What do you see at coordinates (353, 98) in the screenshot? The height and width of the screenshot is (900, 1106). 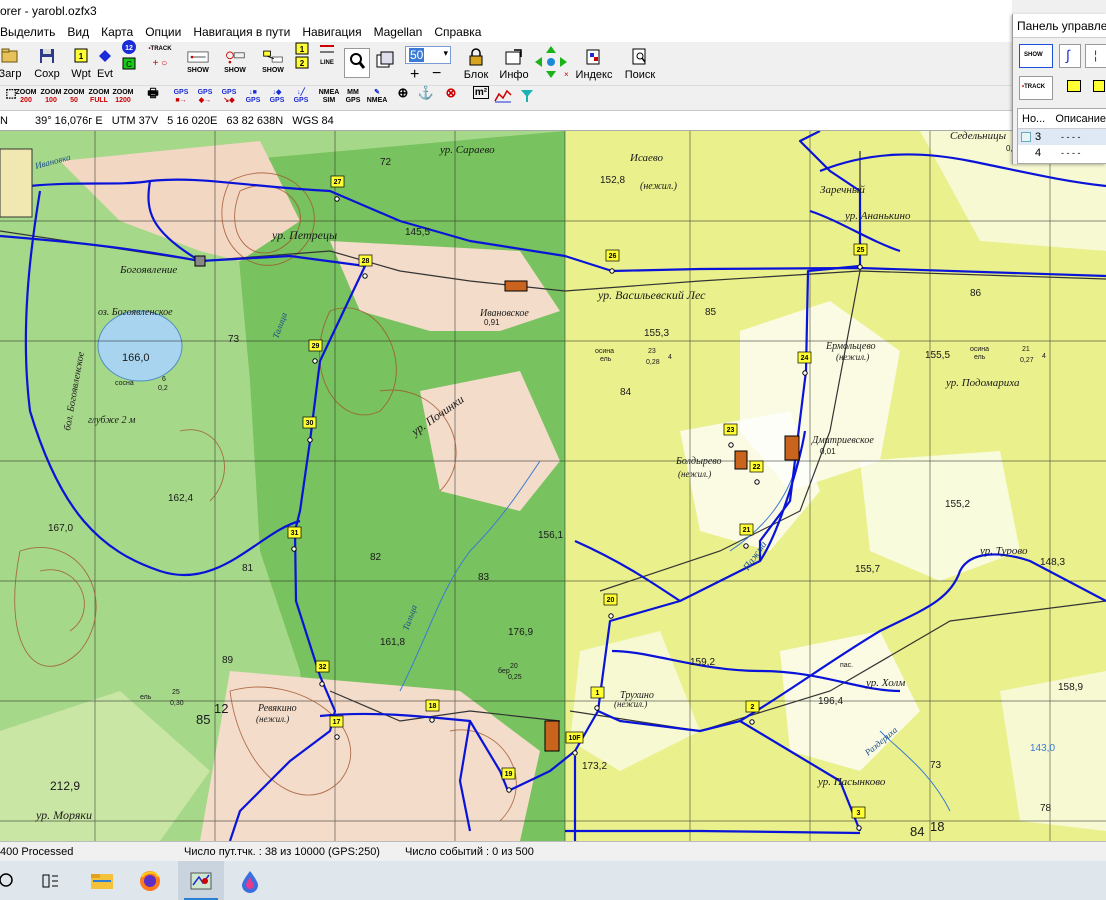 I see `mm-gps-button: MM GPS` at bounding box center [353, 98].